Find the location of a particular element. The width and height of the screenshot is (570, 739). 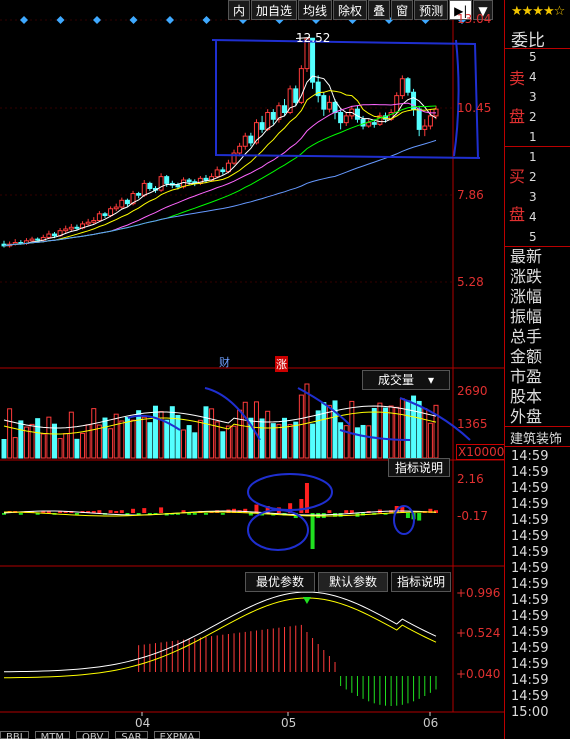

default-params-button: 默认参数 is located at coordinates (353, 582).